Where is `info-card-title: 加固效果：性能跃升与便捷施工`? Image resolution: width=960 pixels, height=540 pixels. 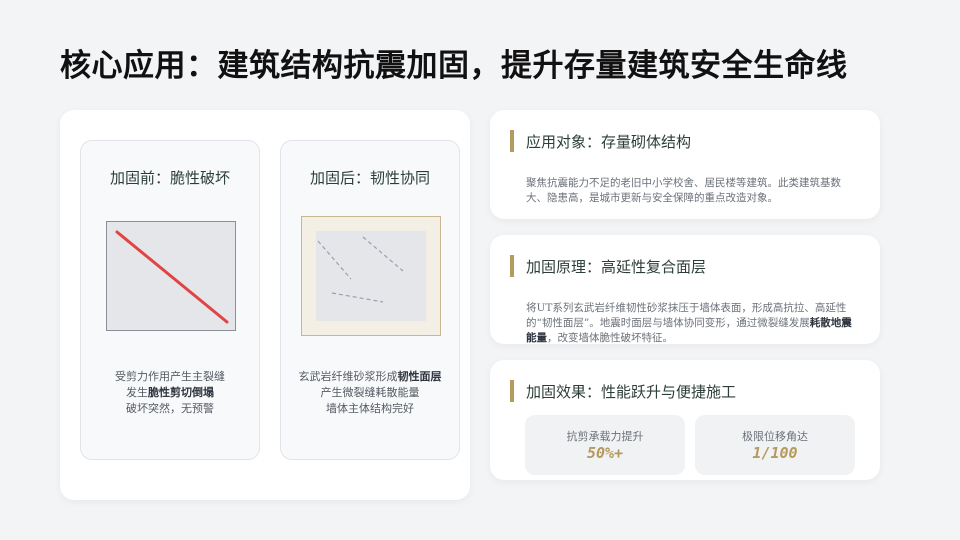 info-card-title: 加固效果：性能跃升与便捷施工 is located at coordinates (631, 391).